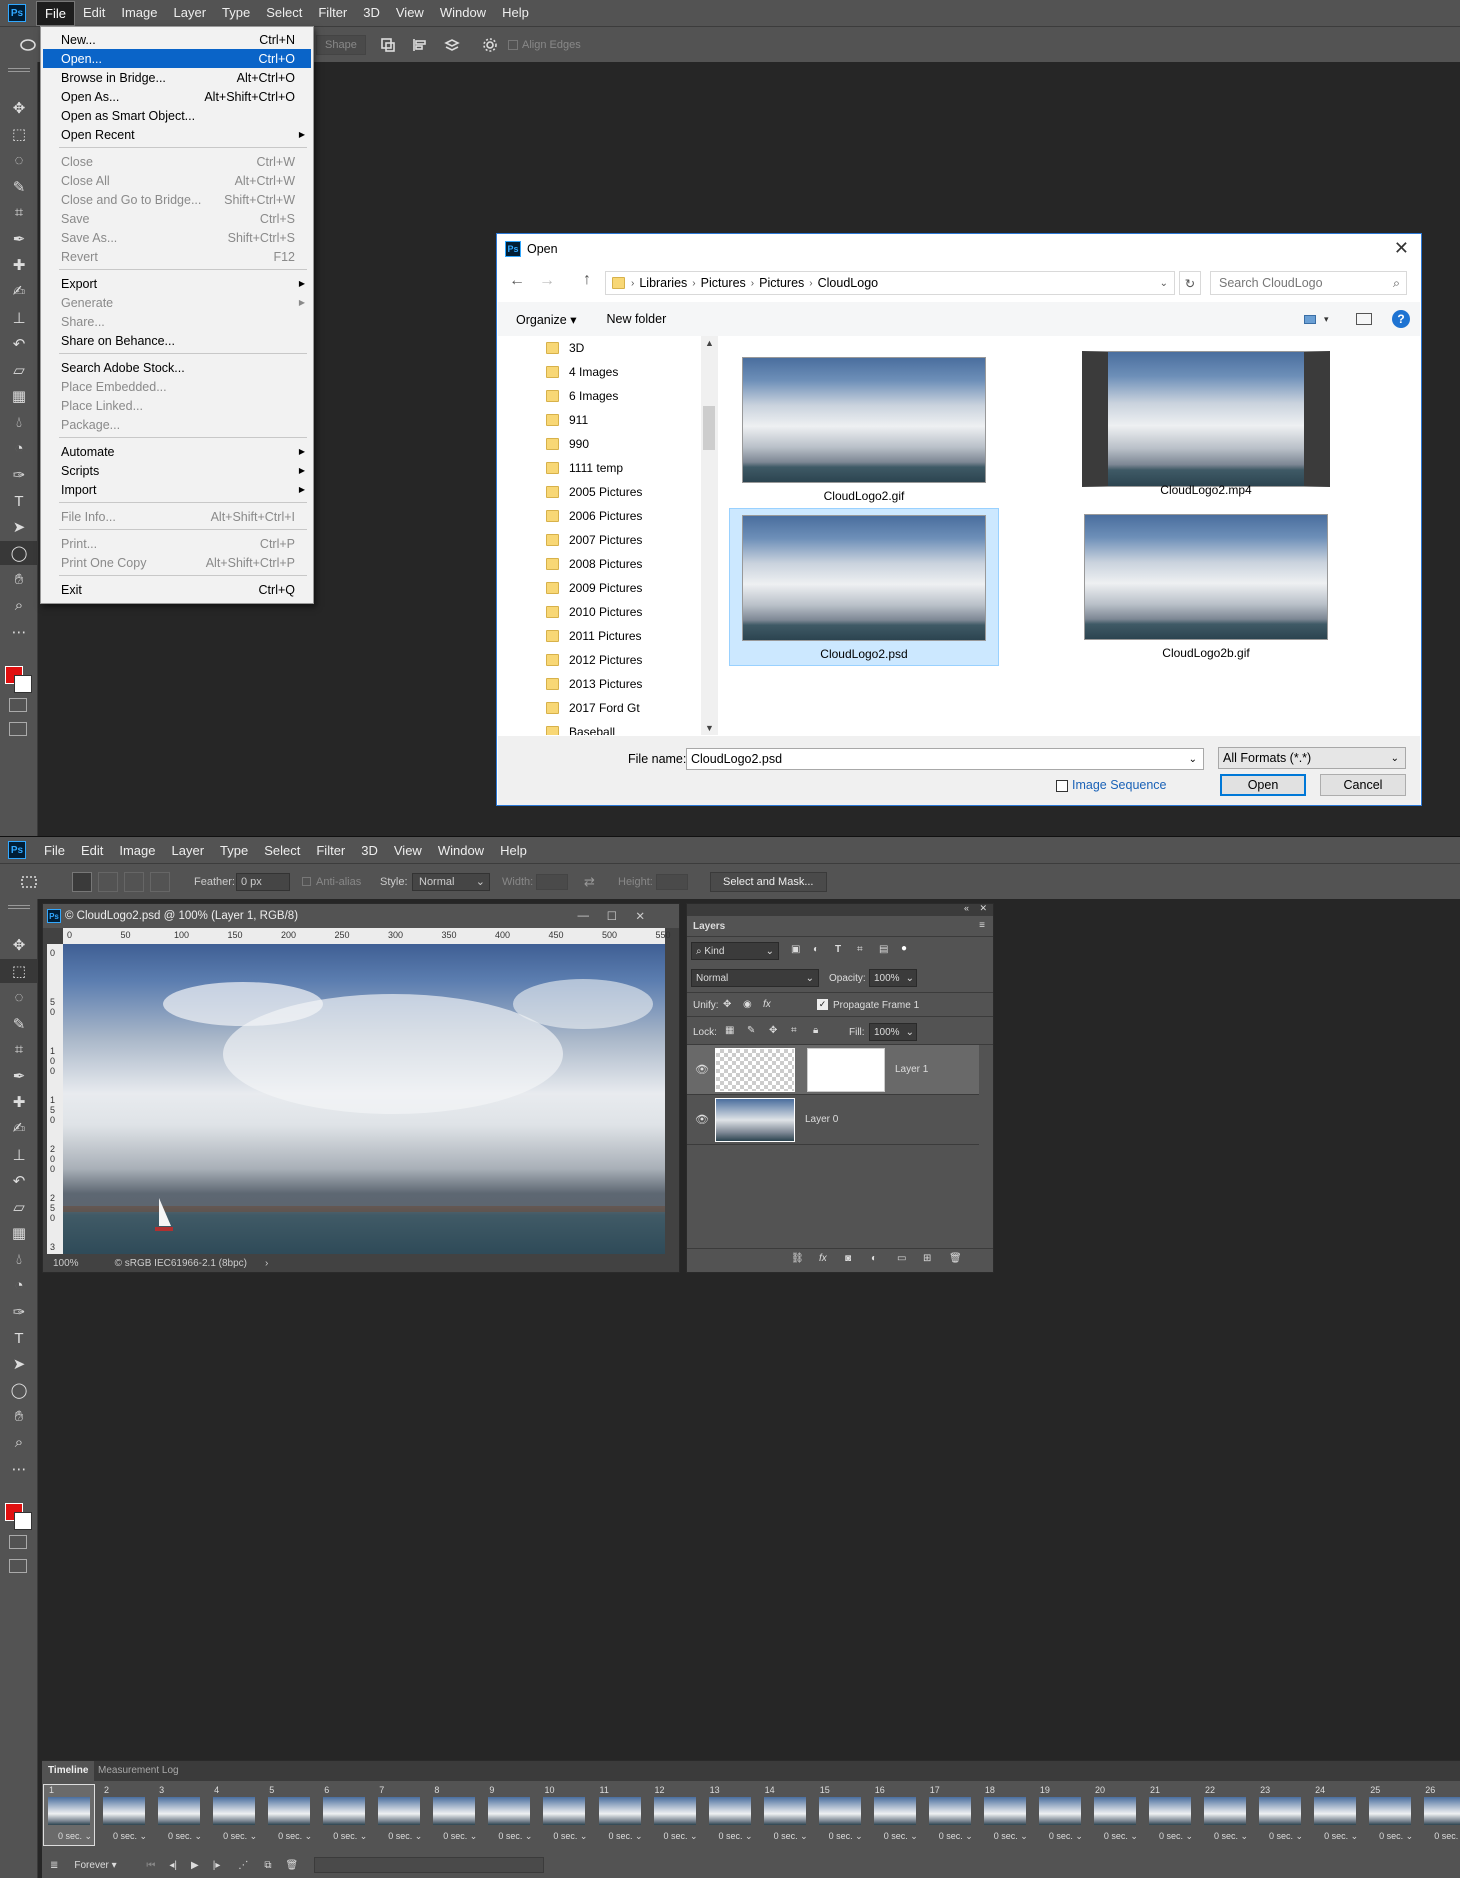  Describe the element at coordinates (582, 372) in the screenshot. I see `folder-tree-item: 4 Images` at that location.